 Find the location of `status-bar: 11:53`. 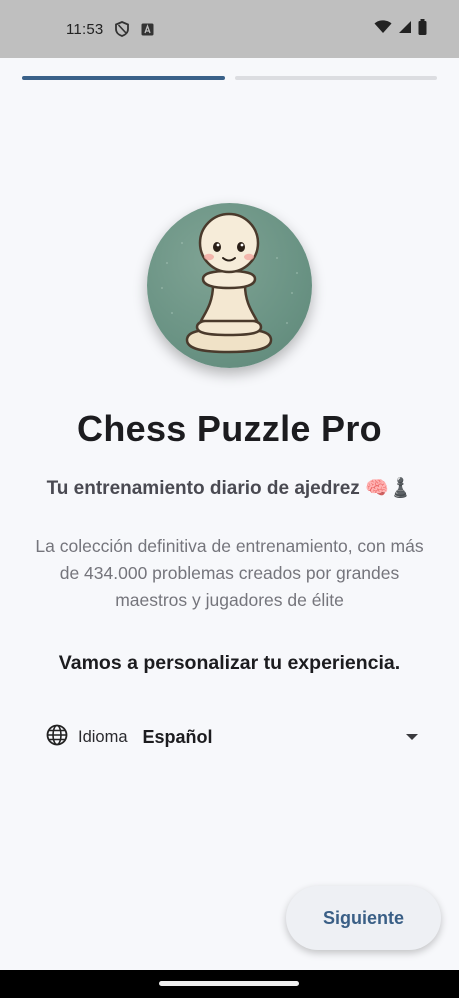

status-bar: 11:53 is located at coordinates (229, 29).